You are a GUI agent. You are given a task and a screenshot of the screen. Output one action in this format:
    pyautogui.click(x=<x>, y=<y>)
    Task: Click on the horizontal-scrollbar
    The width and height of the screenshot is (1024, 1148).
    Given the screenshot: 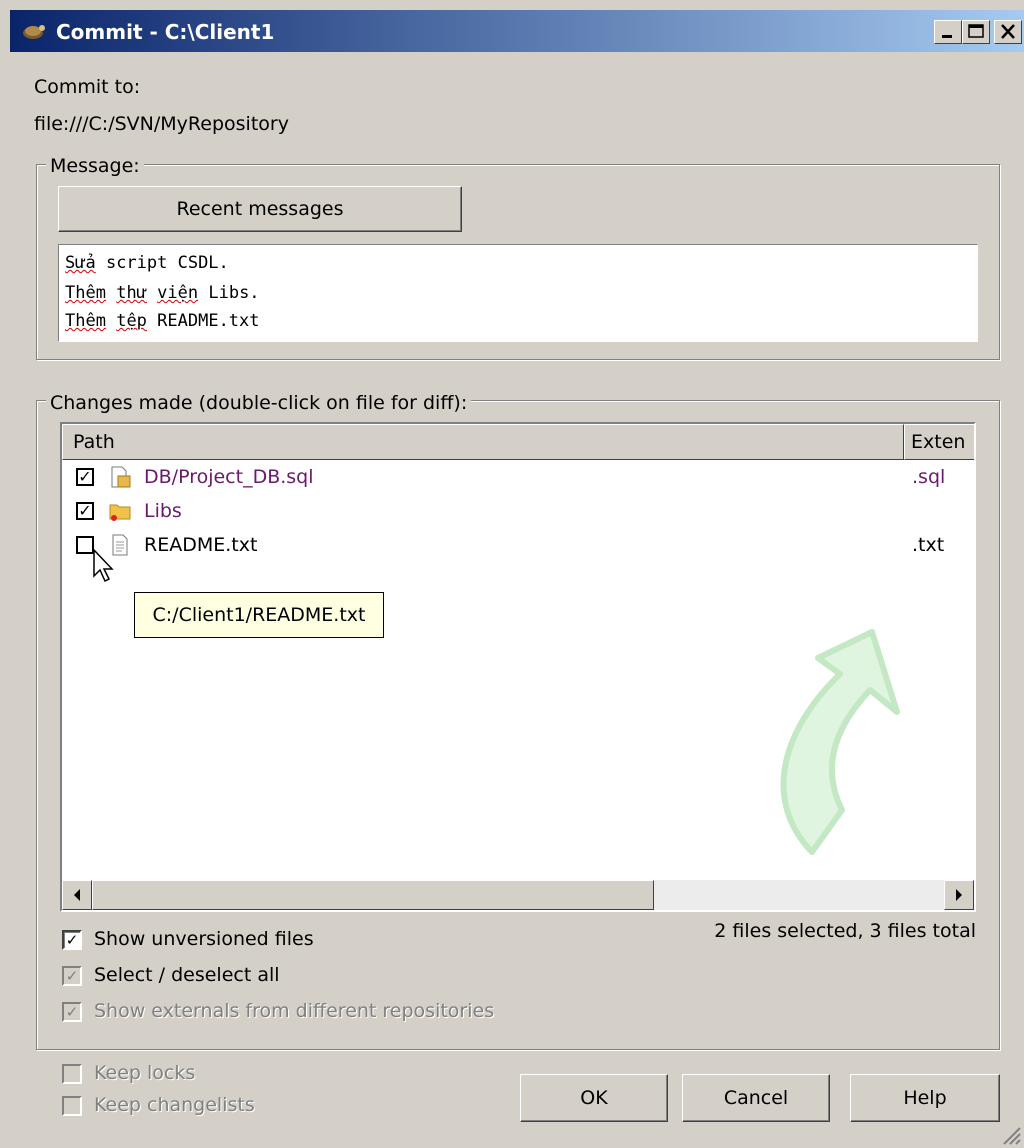 What is the action you would take?
    pyautogui.click(x=518, y=895)
    